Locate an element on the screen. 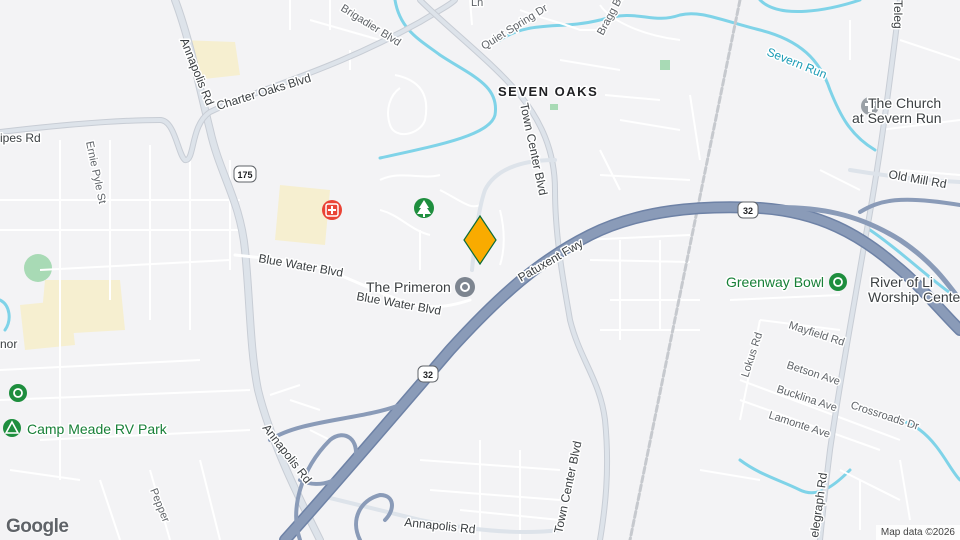 This screenshot has width=960, height=540. poi-primeron-label: The Primeron is located at coordinates (408, 287).